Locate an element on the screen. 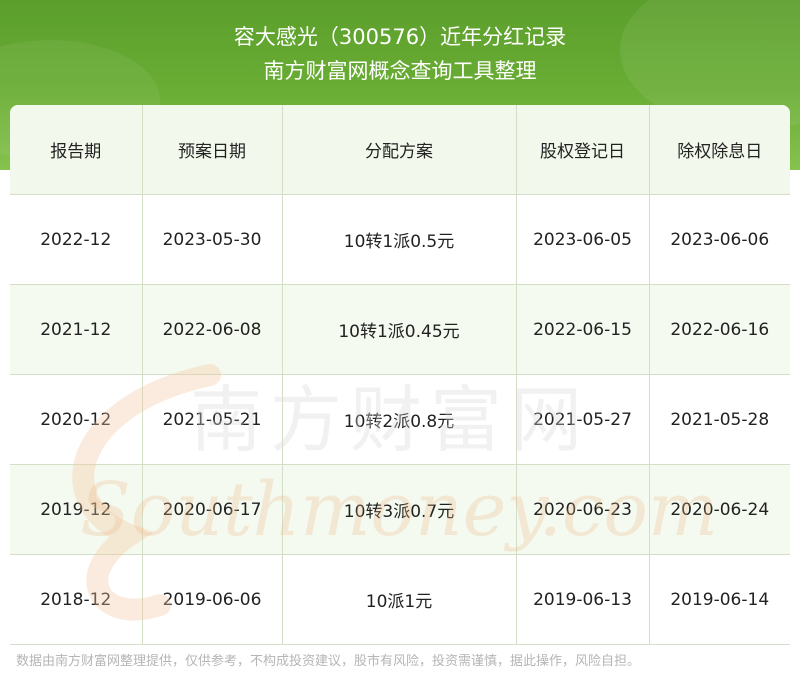 Image resolution: width=800 pixels, height=690 pixels. cell-plan-date: 2020-06-17 is located at coordinates (212, 509).